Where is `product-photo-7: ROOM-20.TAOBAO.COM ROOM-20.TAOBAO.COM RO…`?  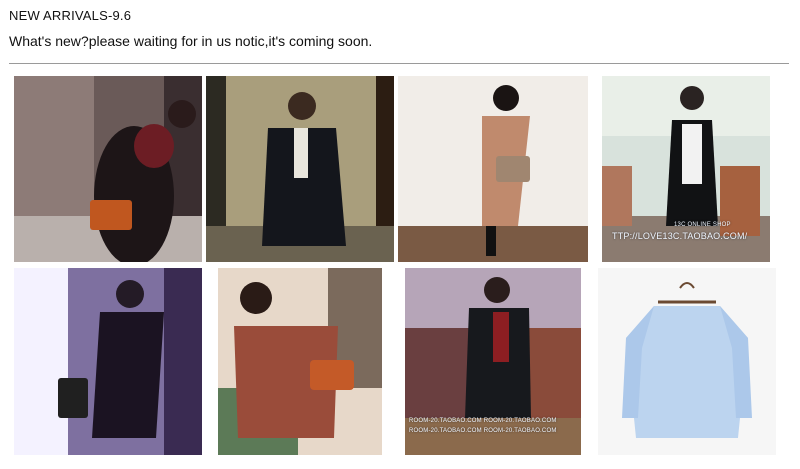 product-photo-7: ROOM-20.TAOBAO.COM ROOM-20.TAOBAO.COM RO… is located at coordinates (493, 361).